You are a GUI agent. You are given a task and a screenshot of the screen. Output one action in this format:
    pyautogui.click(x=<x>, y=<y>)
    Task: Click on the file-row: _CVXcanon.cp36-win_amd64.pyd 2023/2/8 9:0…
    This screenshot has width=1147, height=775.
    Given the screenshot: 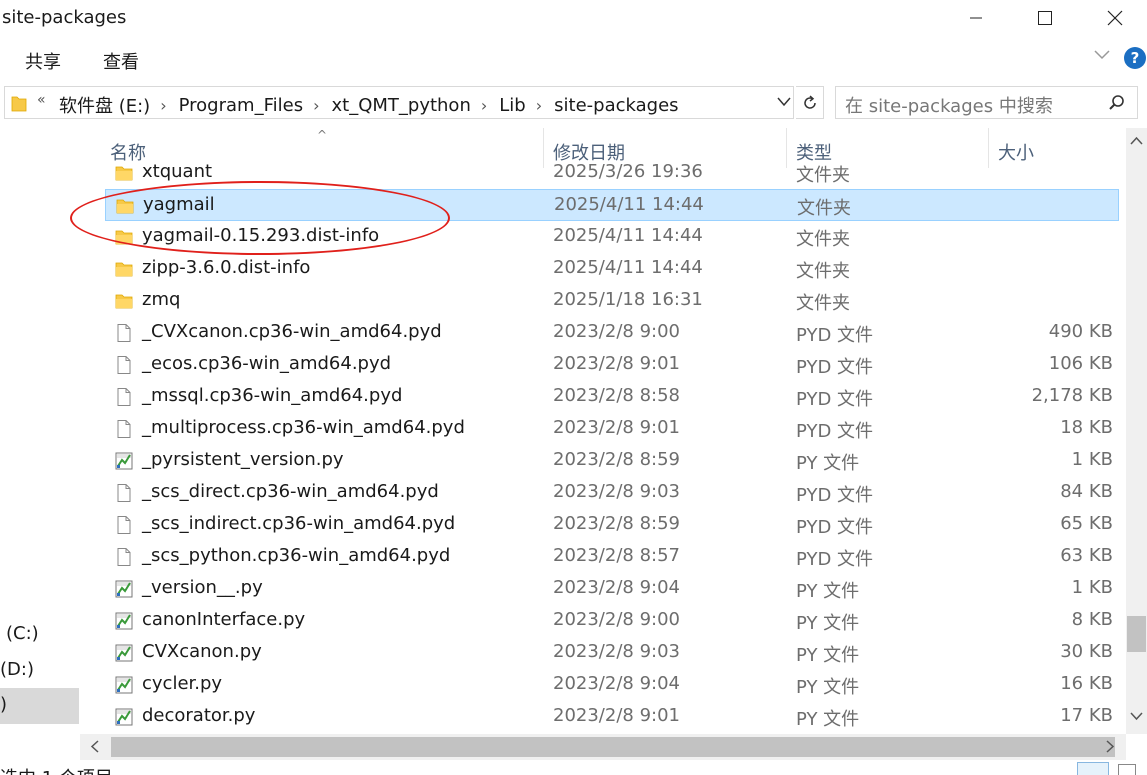 What is the action you would take?
    pyautogui.click(x=612, y=333)
    